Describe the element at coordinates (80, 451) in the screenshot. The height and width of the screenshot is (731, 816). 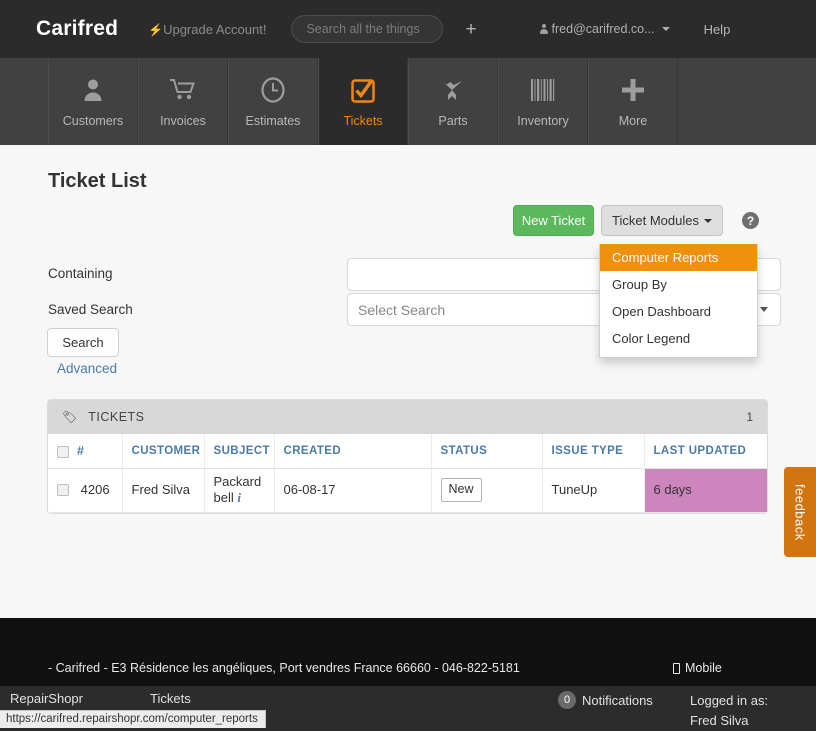
I see `column-header-label: #` at that location.